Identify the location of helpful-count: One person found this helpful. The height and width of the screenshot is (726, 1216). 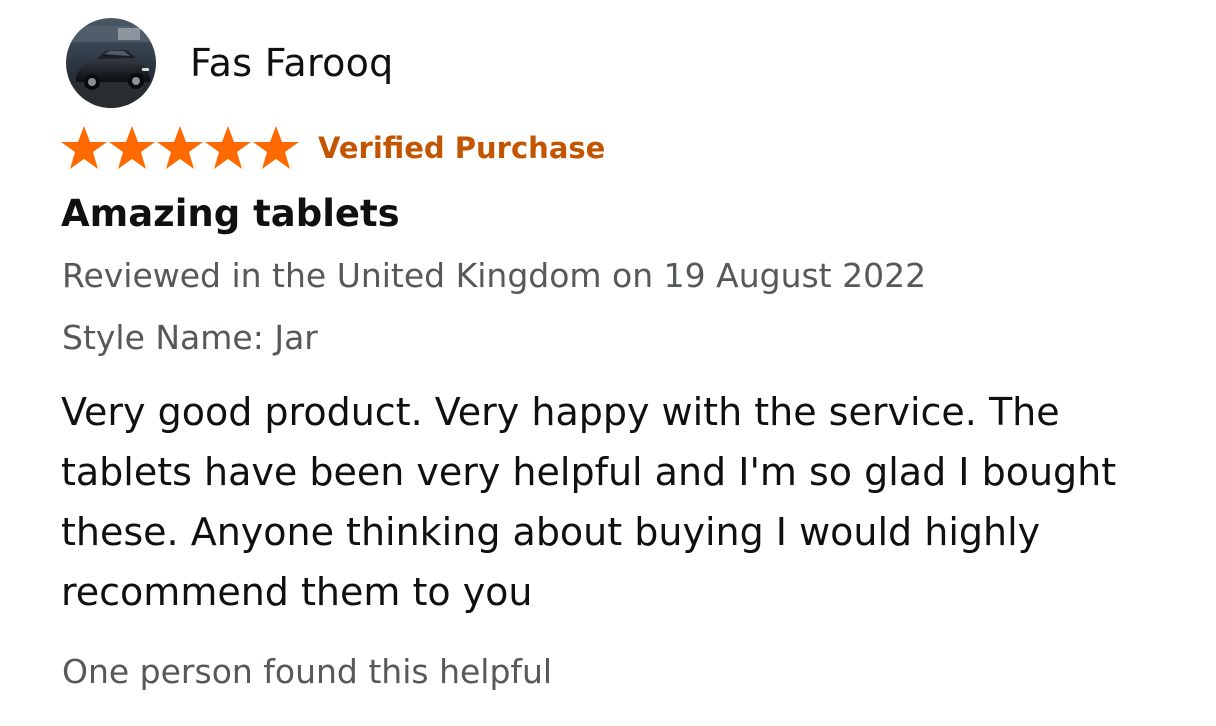
(307, 671).